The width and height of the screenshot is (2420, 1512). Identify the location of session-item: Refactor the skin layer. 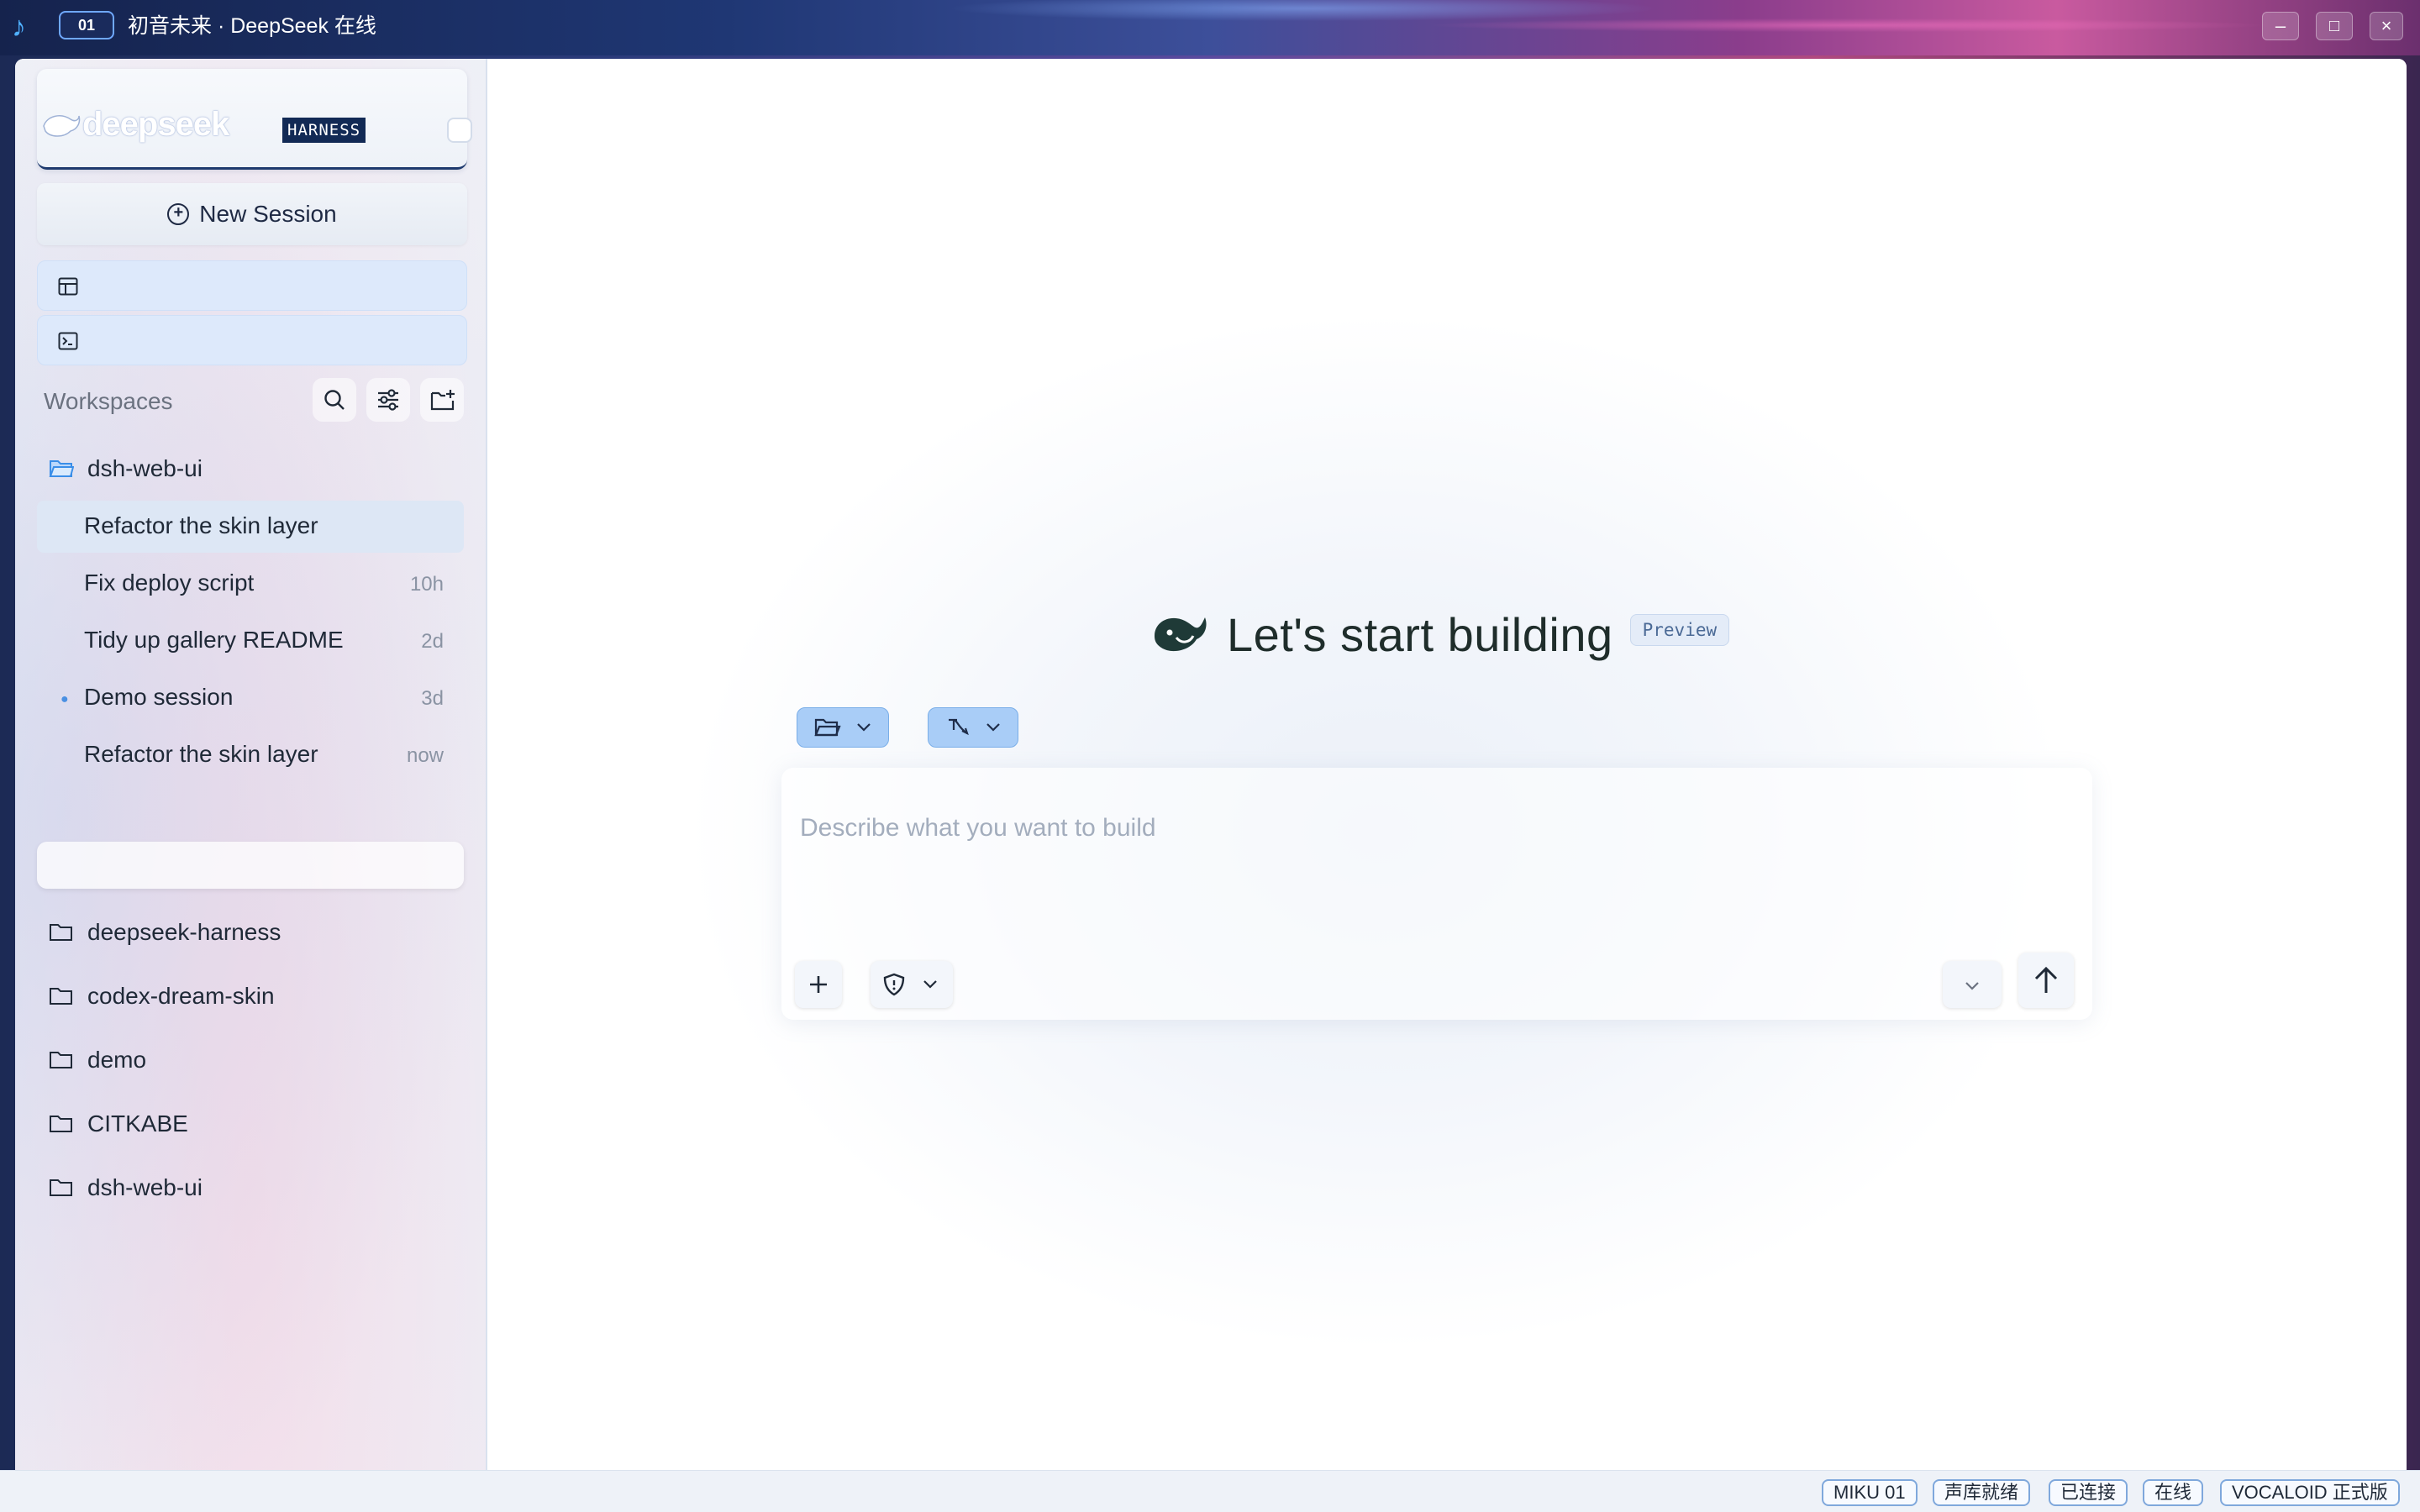
(250, 527).